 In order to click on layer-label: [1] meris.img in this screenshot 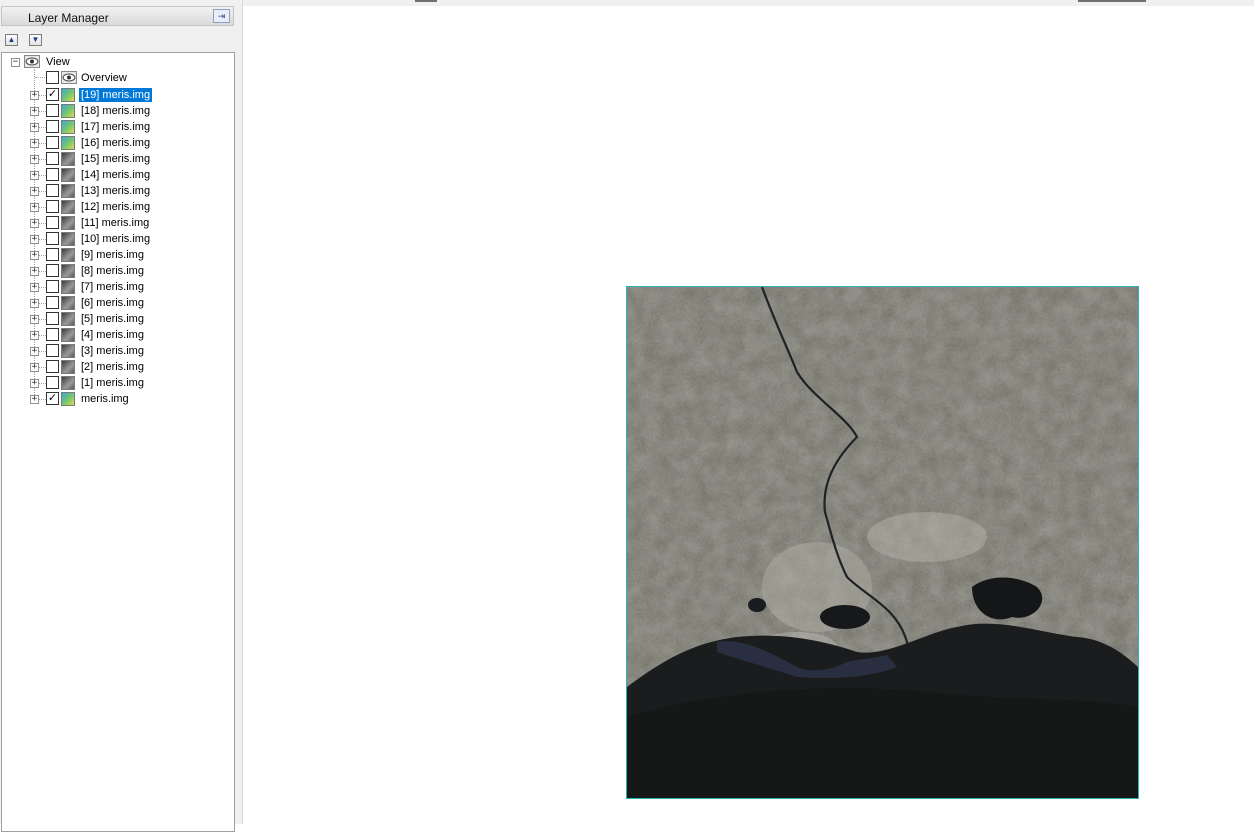, I will do `click(112, 383)`.